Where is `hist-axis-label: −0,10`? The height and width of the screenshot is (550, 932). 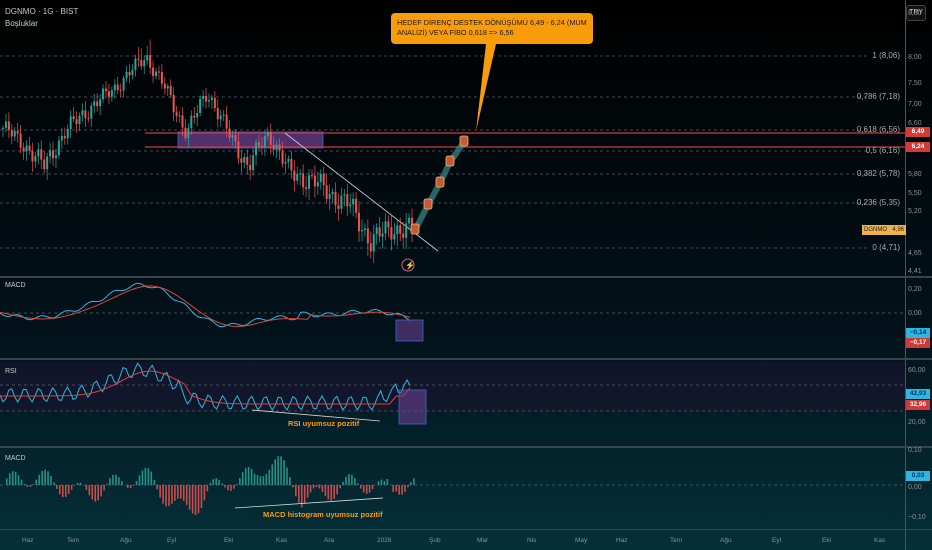
hist-axis-label: −0,10 is located at coordinates (917, 517).